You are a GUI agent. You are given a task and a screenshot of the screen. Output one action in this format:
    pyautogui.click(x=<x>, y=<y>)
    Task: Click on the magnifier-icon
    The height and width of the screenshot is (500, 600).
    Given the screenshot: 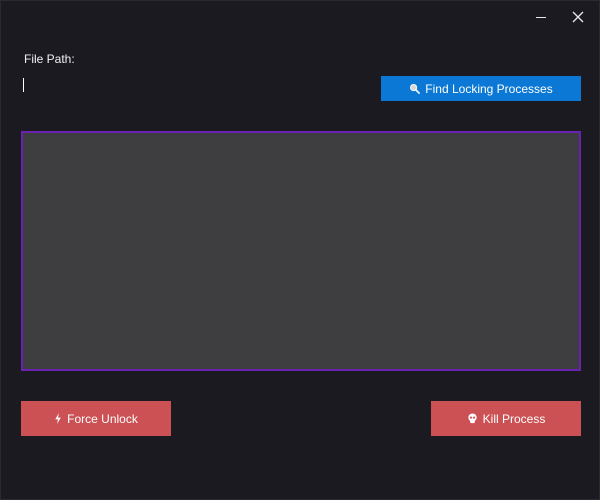 What is the action you would take?
    pyautogui.click(x=415, y=88)
    